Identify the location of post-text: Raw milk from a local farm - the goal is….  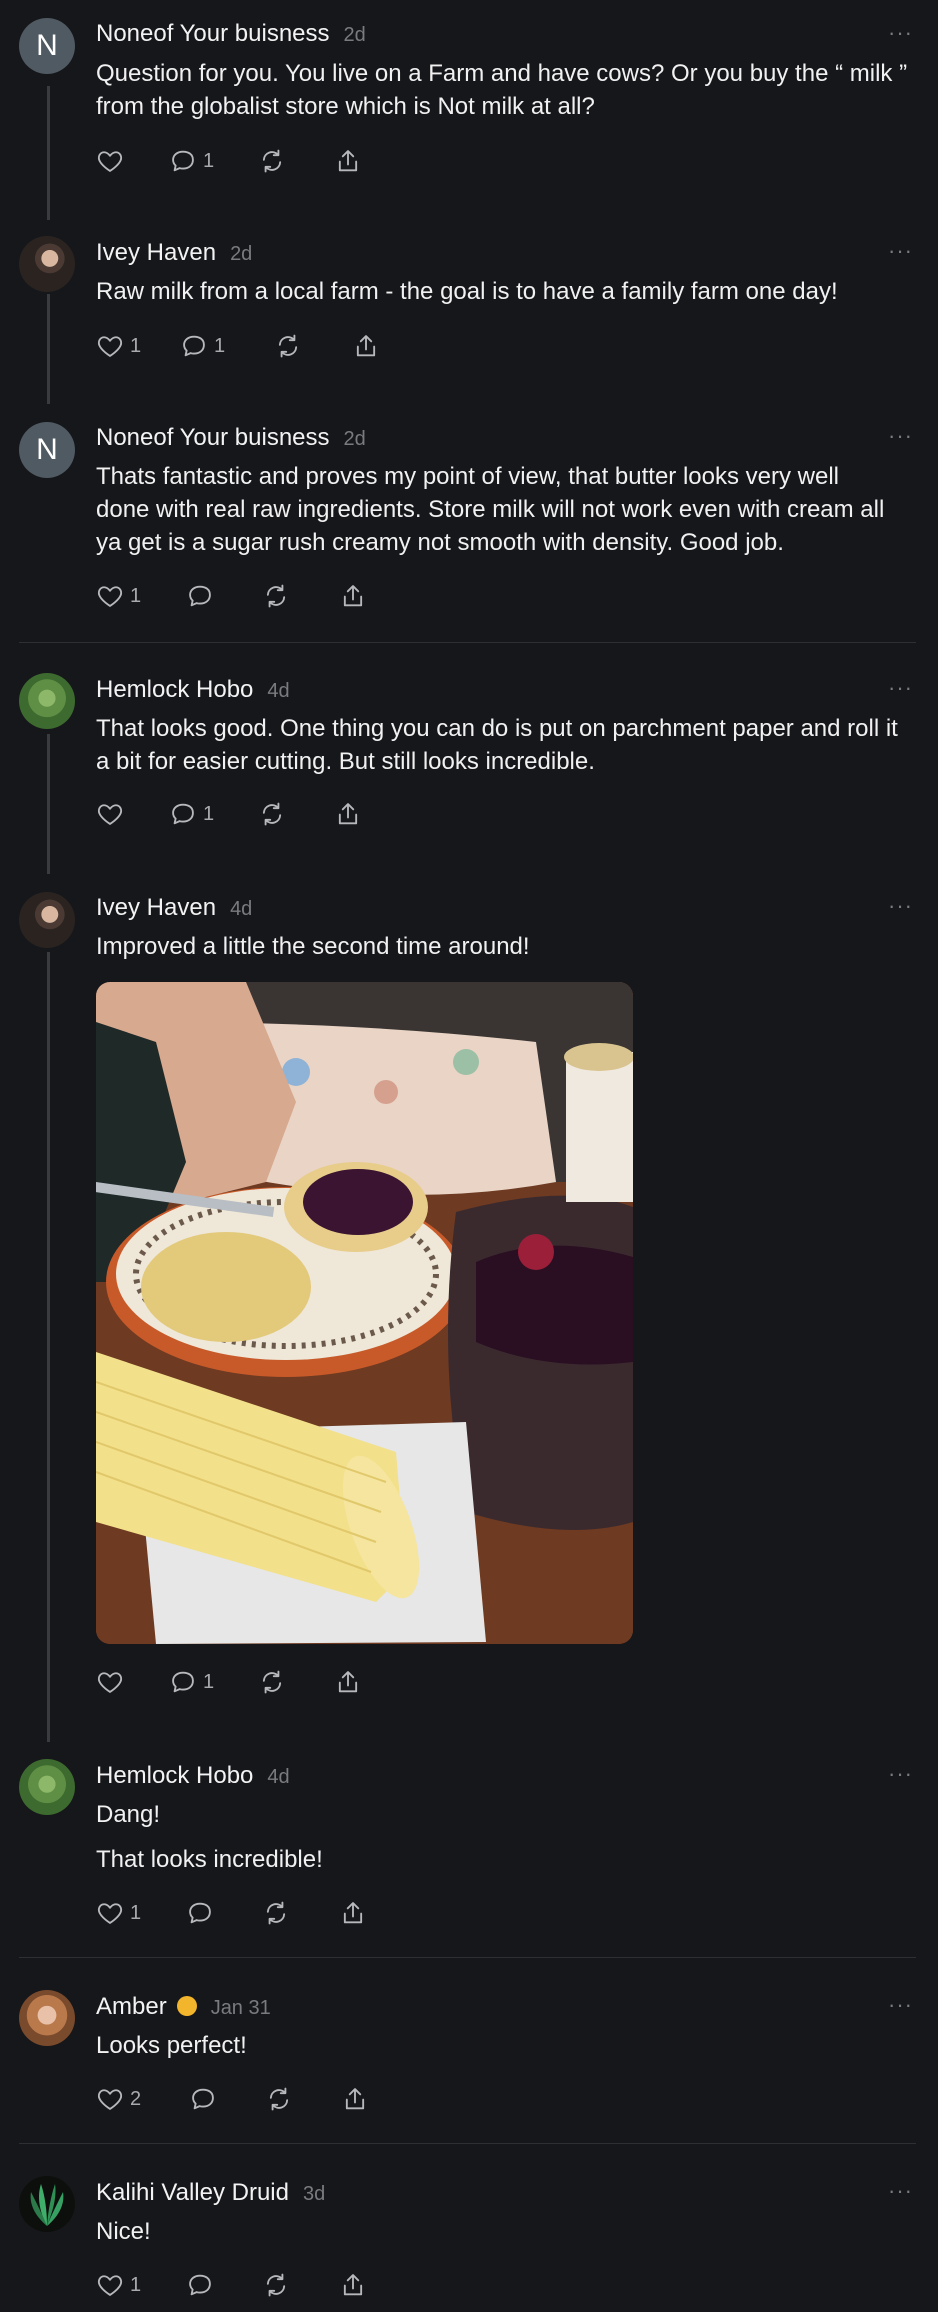
(467, 291).